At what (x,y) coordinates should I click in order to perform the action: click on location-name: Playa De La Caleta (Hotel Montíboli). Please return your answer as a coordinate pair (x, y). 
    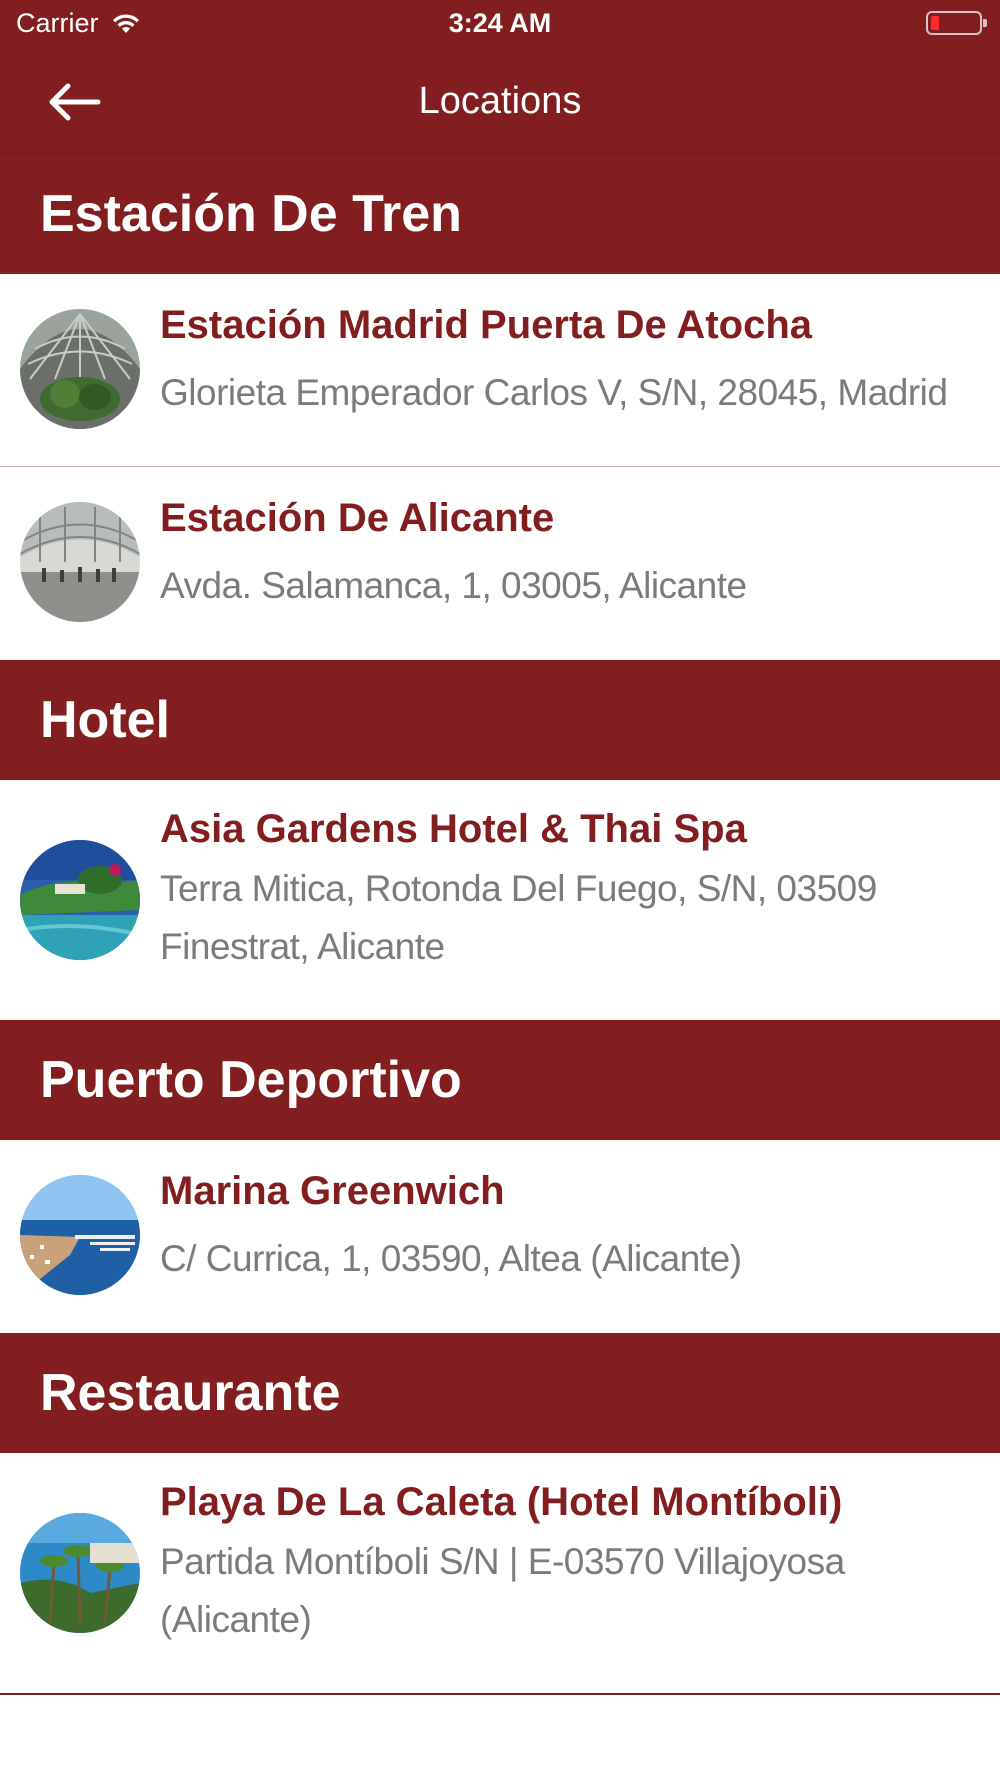
    Looking at the image, I should click on (501, 1502).